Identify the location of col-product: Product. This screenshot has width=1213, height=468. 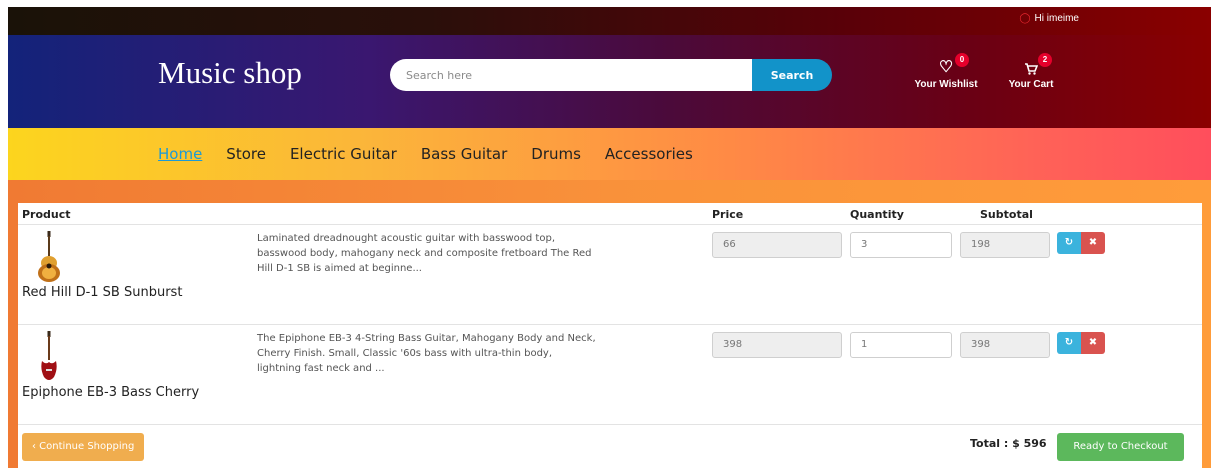
(46, 214).